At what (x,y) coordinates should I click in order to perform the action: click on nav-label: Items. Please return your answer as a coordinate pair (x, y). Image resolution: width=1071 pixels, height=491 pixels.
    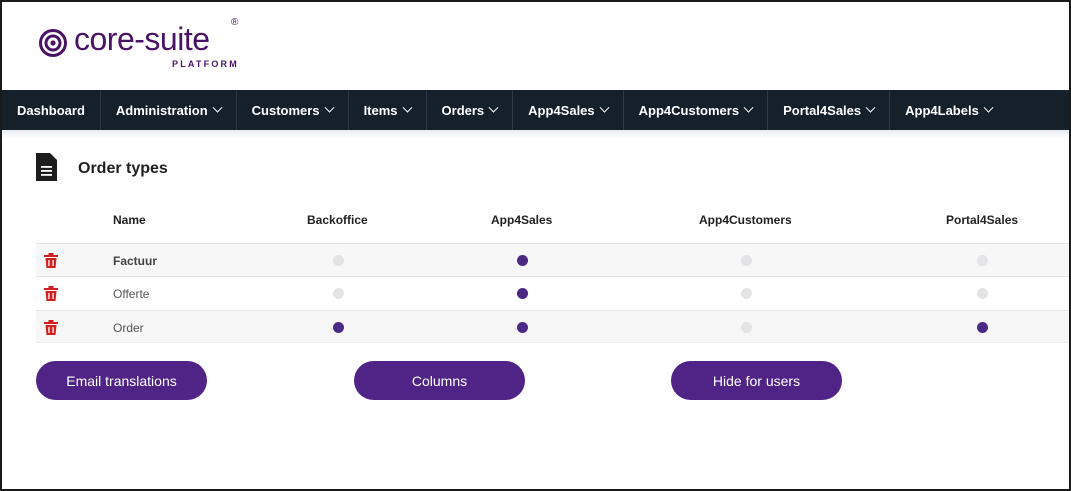
    Looking at the image, I should click on (380, 110).